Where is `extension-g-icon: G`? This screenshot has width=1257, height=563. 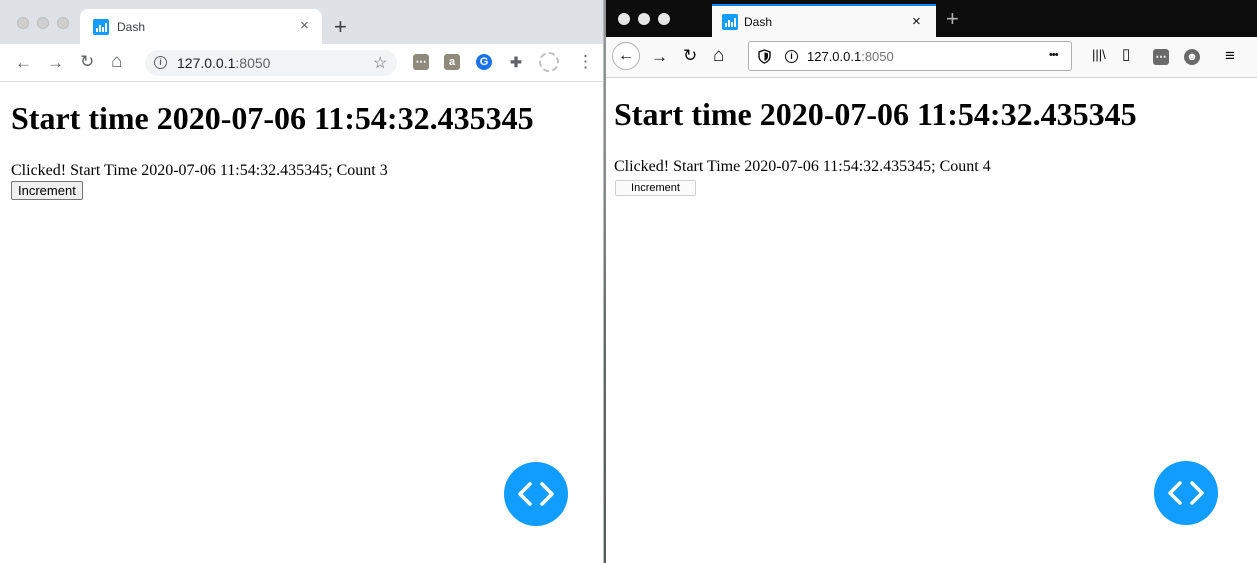
extension-g-icon: G is located at coordinates (484, 62).